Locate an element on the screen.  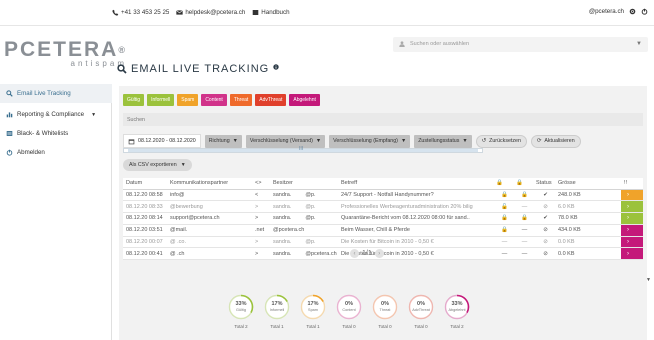
sidebar-item-email-live-tracking: Email Live Tracking is located at coordinates (56, 93).